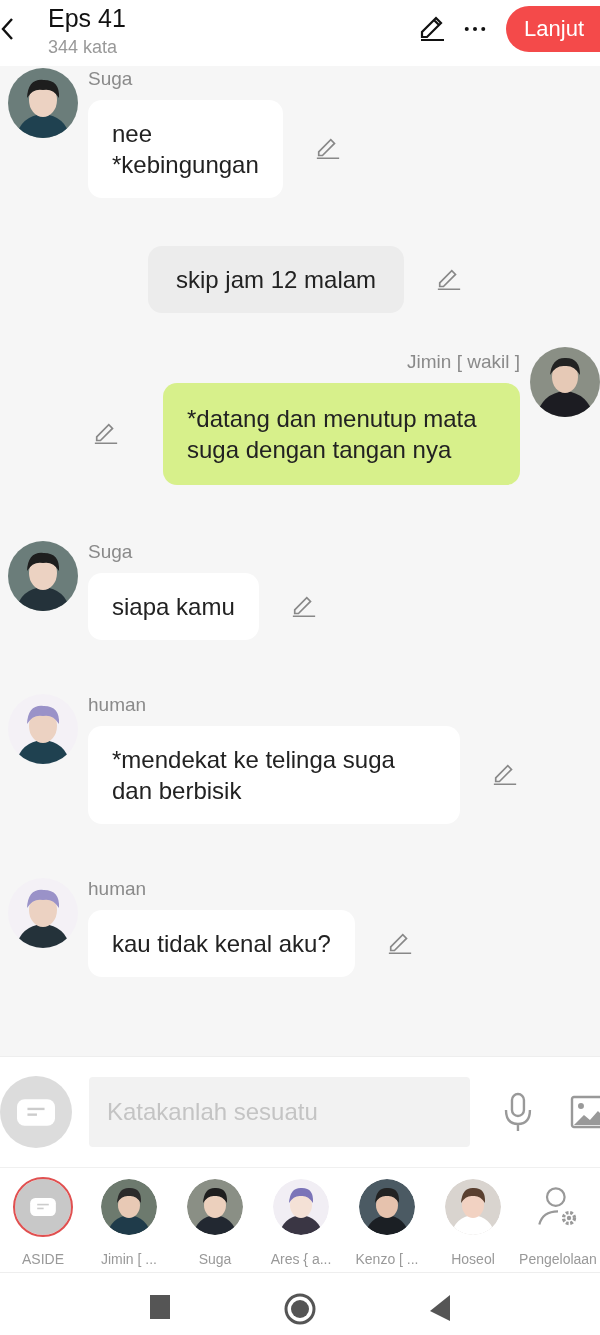  What do you see at coordinates (221, 943) in the screenshot?
I see `message-bubble: kau tidak kenal aku?` at bounding box center [221, 943].